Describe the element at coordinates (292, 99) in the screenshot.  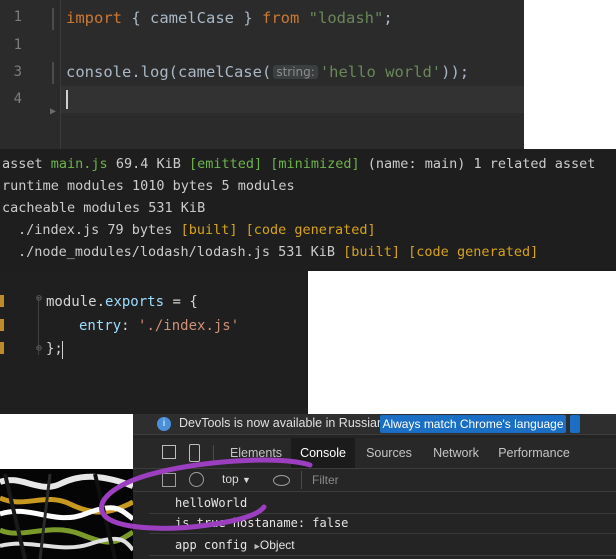
I see `current-line-highlight` at that location.